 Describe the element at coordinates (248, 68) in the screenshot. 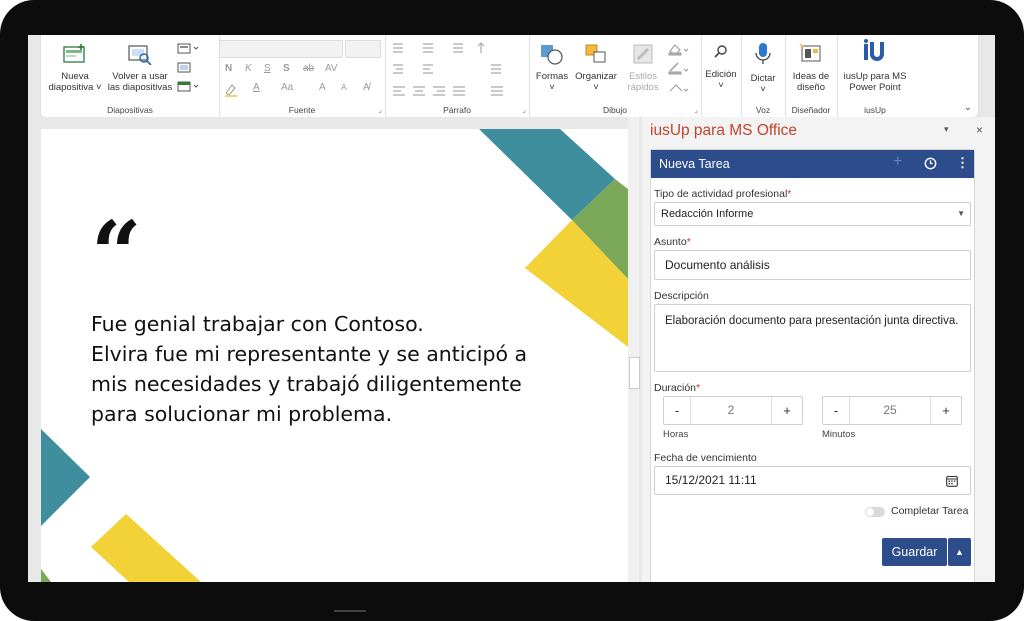

I see `italic-button: K` at that location.